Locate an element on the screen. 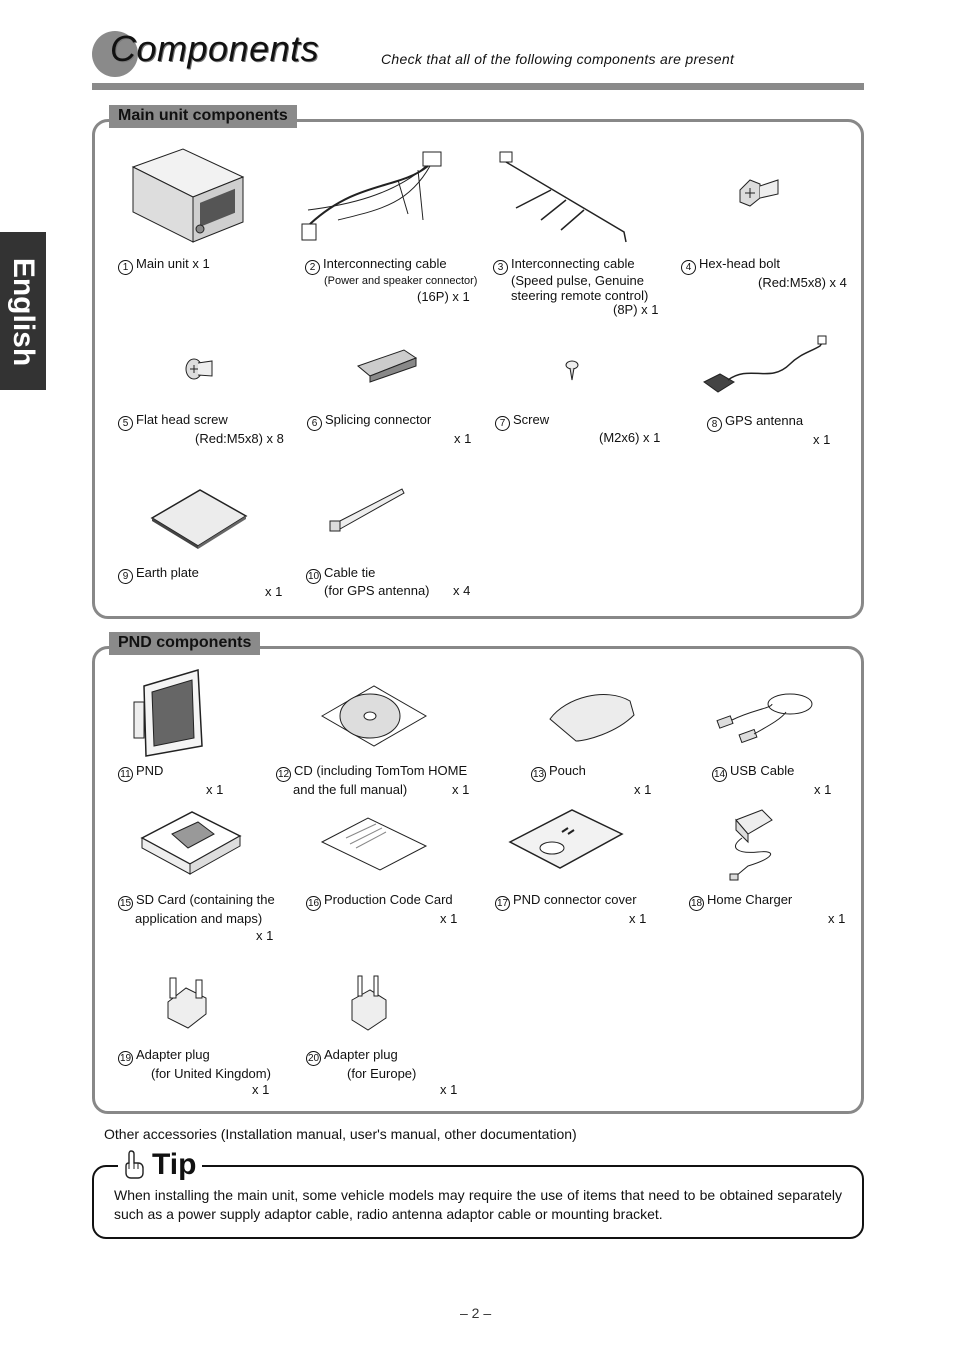  power-cable-illustration is located at coordinates (371, 196).